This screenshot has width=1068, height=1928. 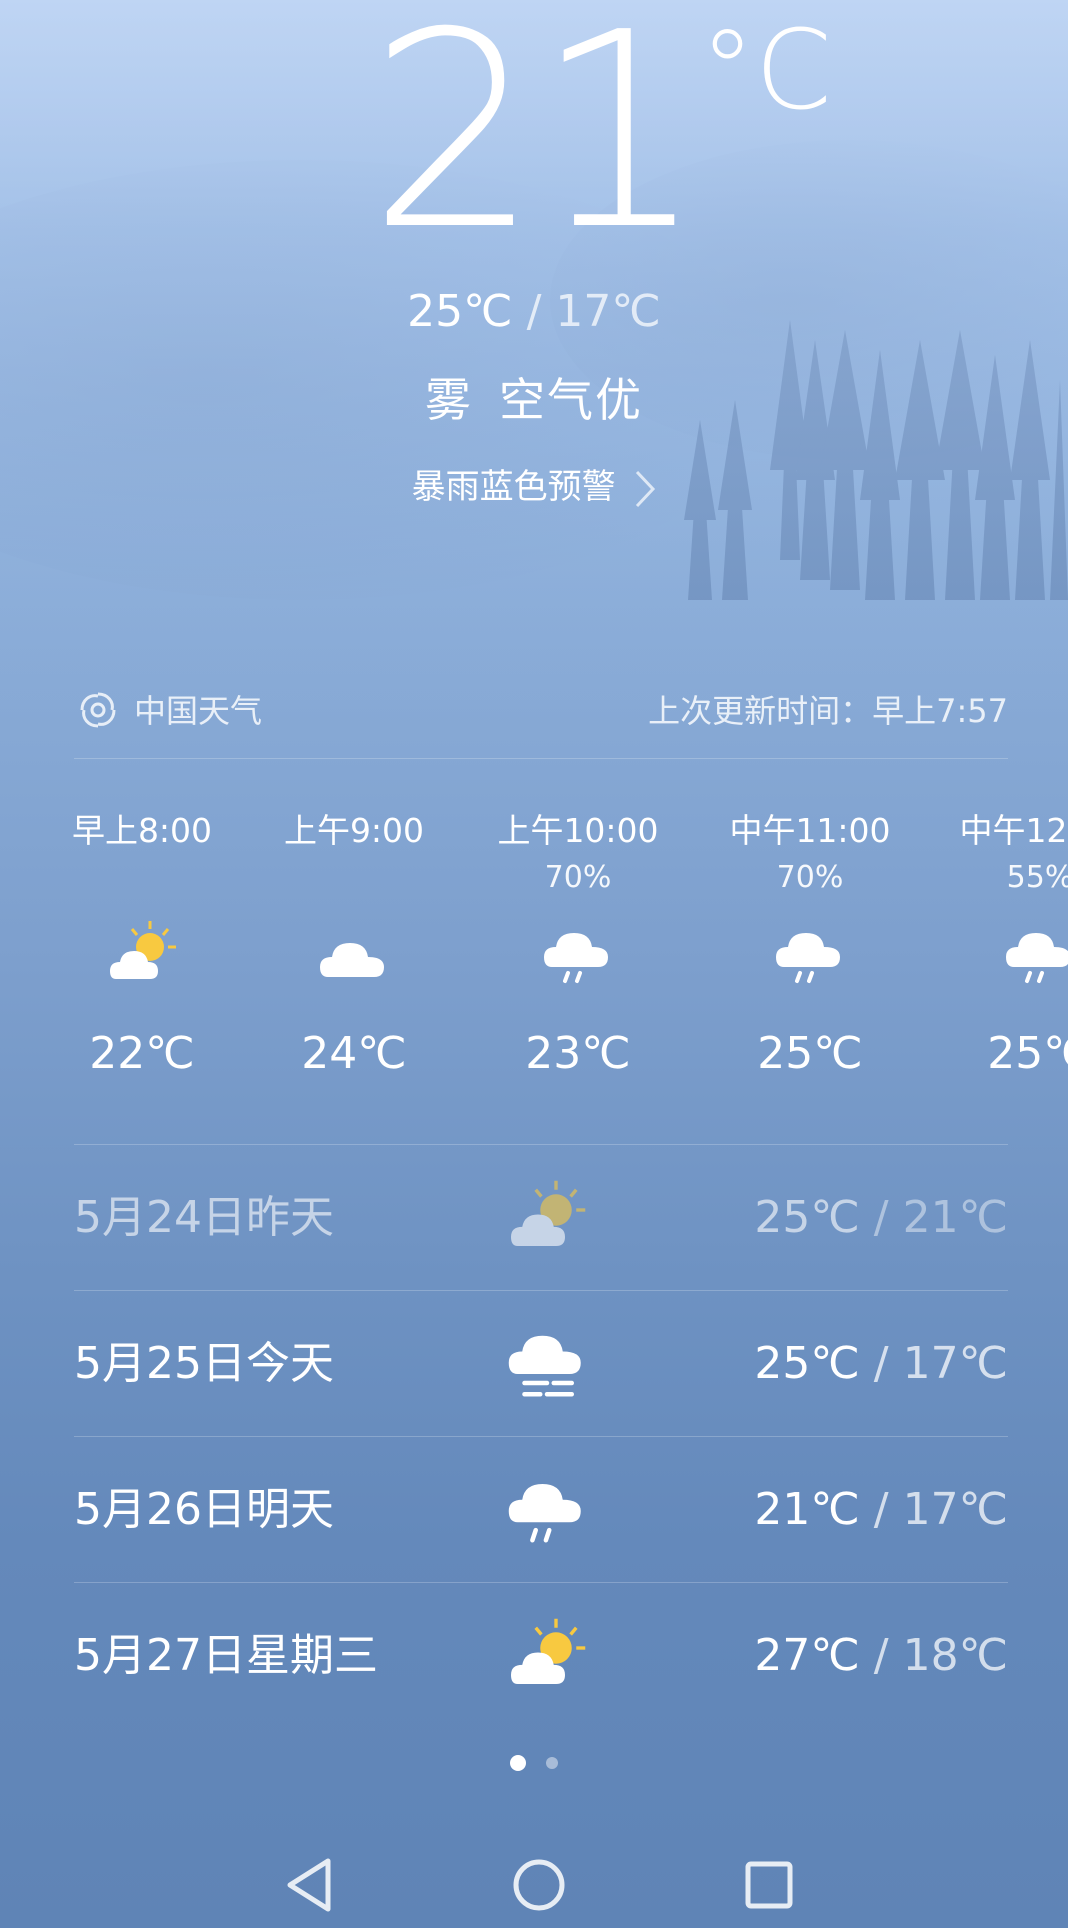 I want to click on day-temps: 25℃ / 21℃, so click(x=881, y=1218).